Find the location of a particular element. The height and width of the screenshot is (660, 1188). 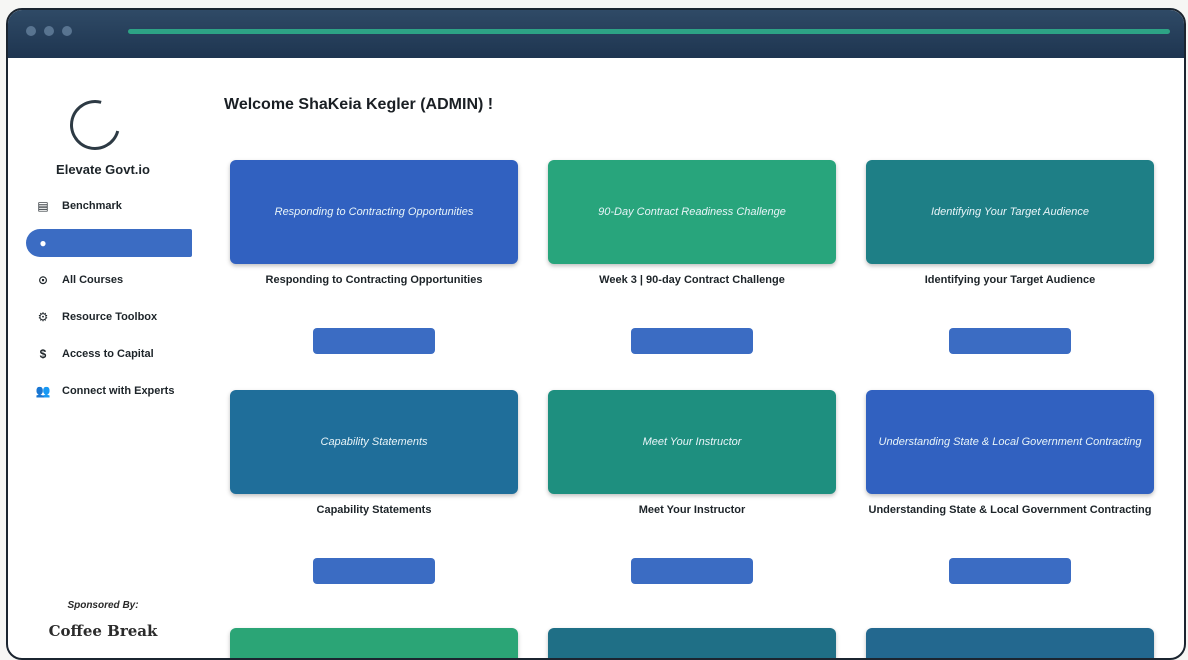

window-controls is located at coordinates (49, 31).